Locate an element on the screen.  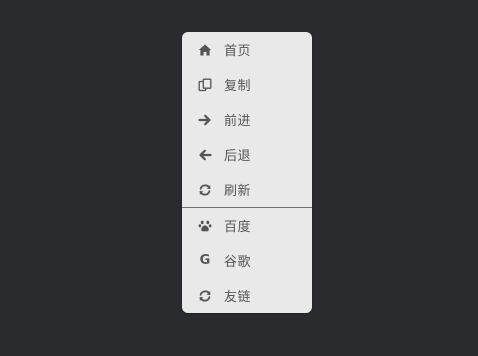
arrow-right-icon is located at coordinates (205, 120).